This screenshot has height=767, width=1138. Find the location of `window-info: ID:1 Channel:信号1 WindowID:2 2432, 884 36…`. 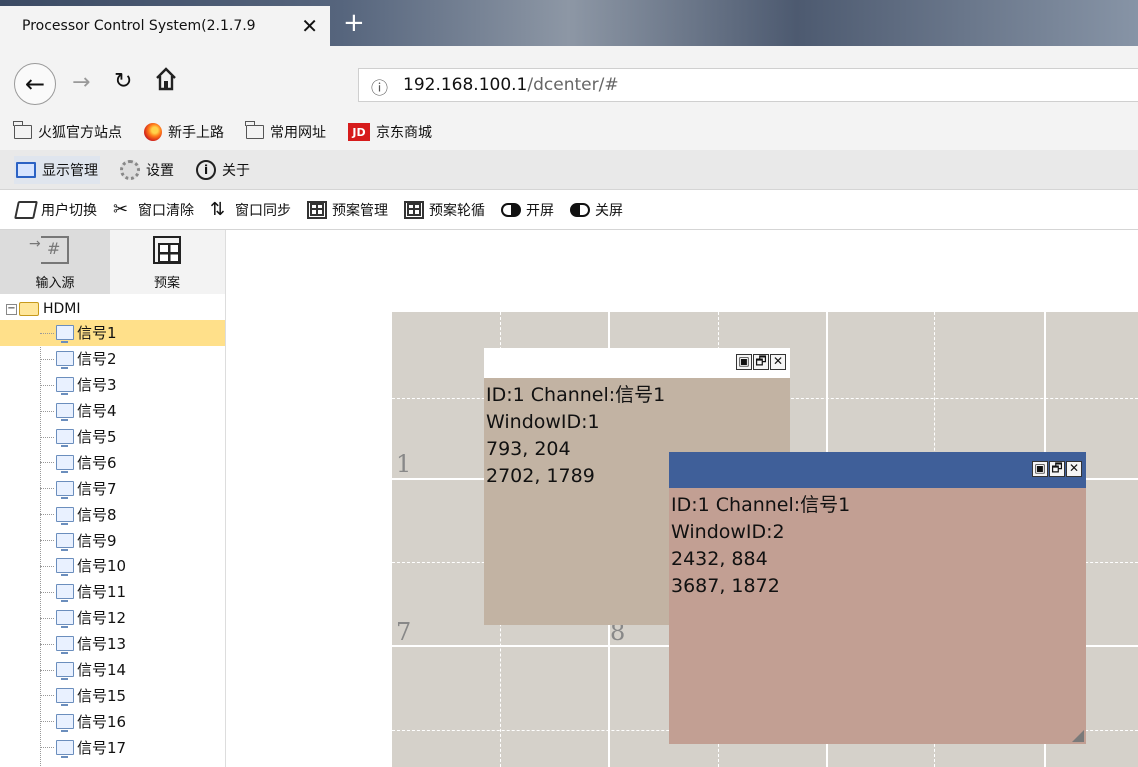

window-info: ID:1 Channel:信号1 WindowID:2 2432, 884 36… is located at coordinates (877, 546).